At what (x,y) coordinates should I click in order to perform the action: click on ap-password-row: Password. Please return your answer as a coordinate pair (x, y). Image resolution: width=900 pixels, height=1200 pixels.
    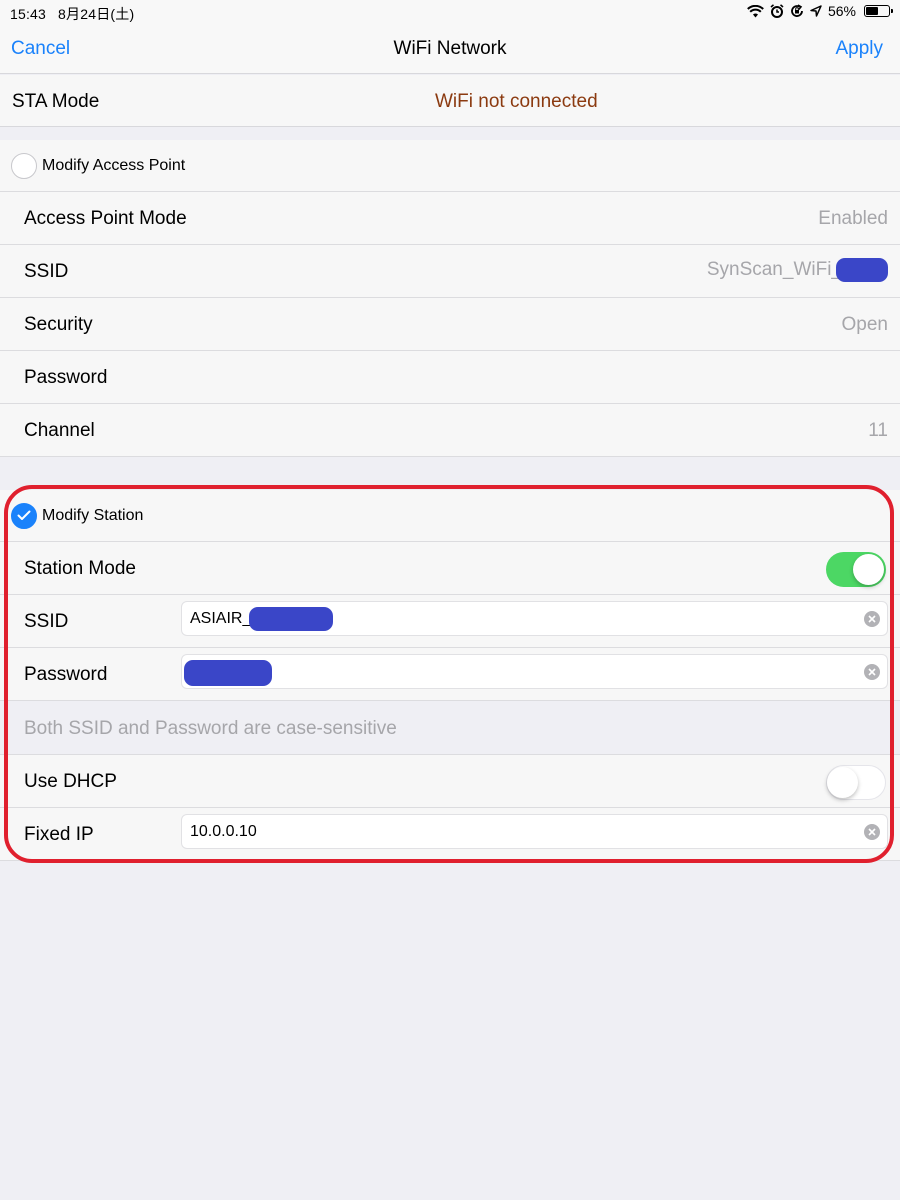
    Looking at the image, I should click on (450, 377).